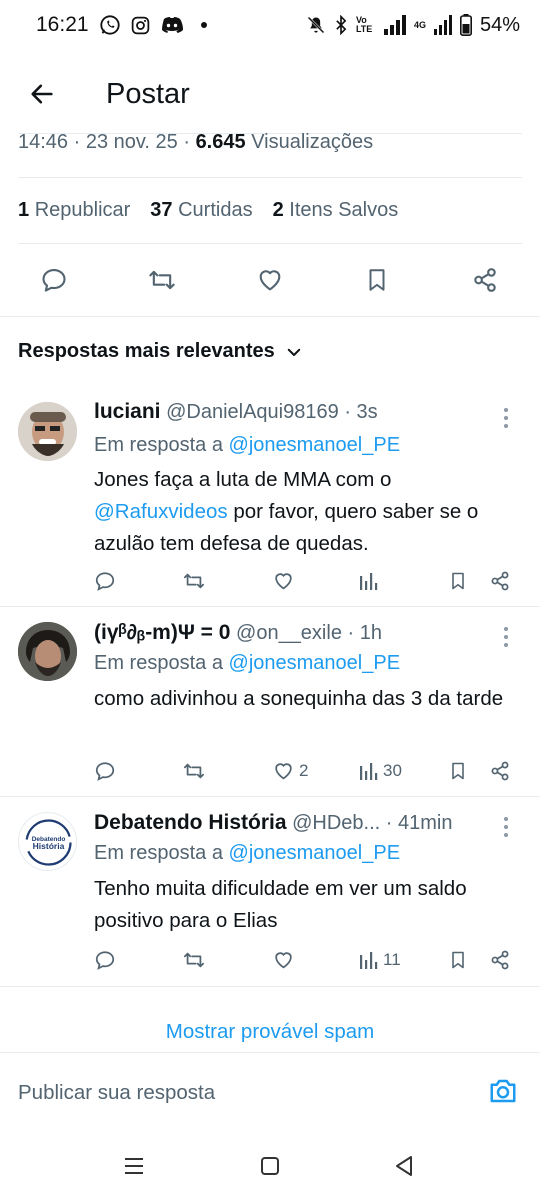 The width and height of the screenshot is (540, 1200). I want to click on reply-author-name: Debatendo História, so click(190, 822).